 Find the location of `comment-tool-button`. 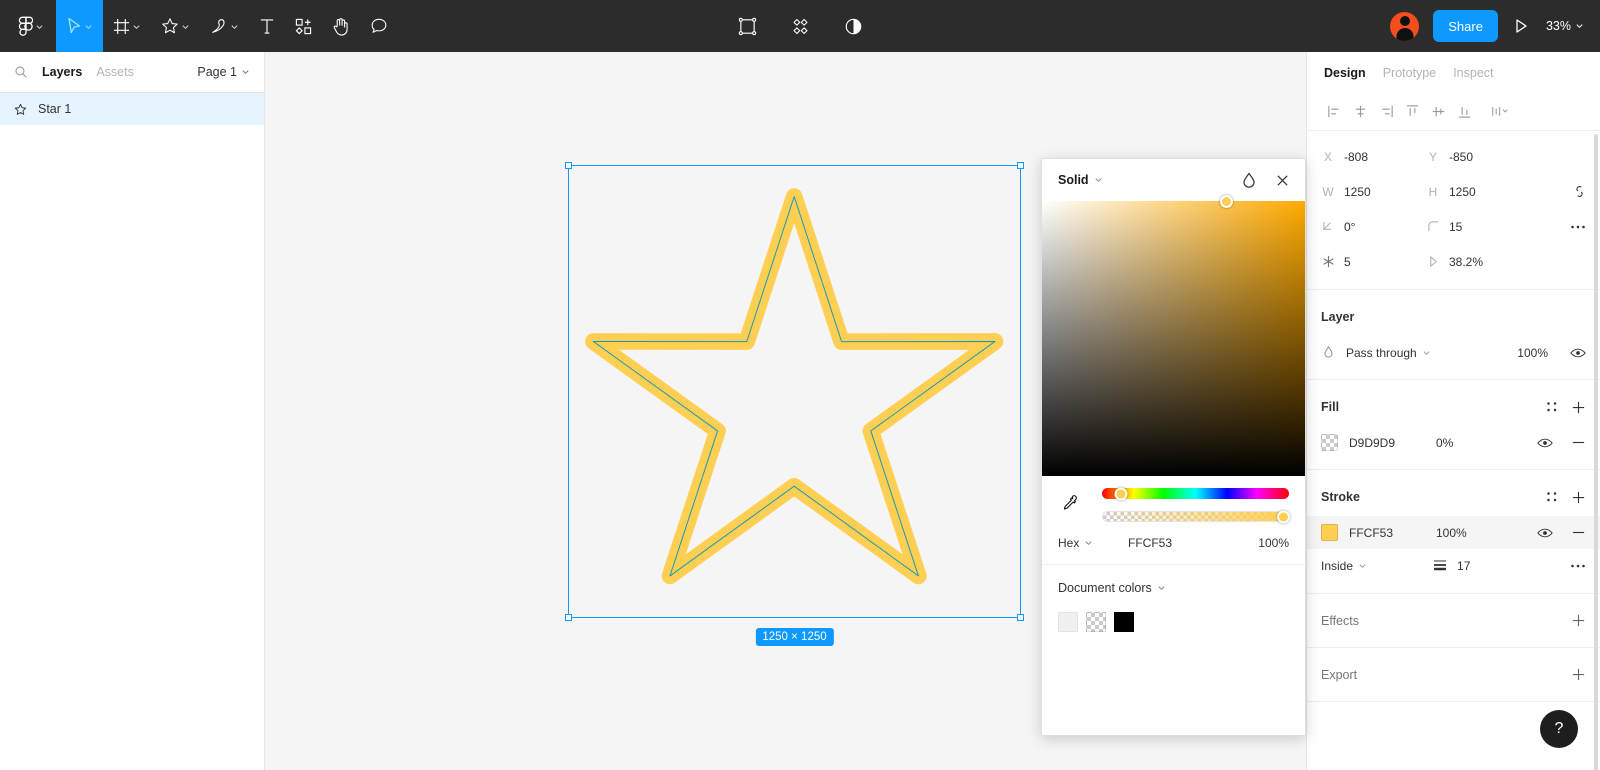

comment-tool-button is located at coordinates (379, 26).